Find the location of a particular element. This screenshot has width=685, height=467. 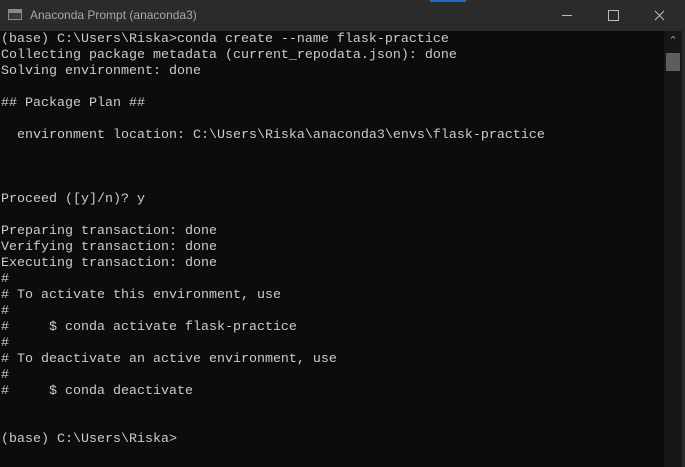

console-app-icon is located at coordinates (15, 14).